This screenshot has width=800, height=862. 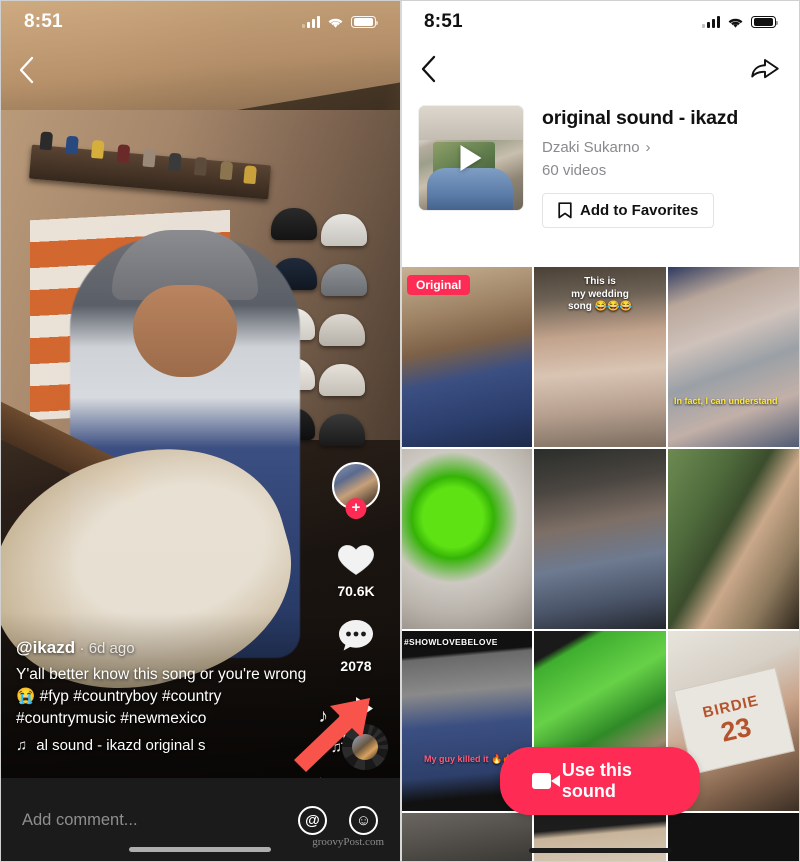 What do you see at coordinates (734, 357) in the screenshot?
I see `grid-cell: In fact, I can understand` at bounding box center [734, 357].